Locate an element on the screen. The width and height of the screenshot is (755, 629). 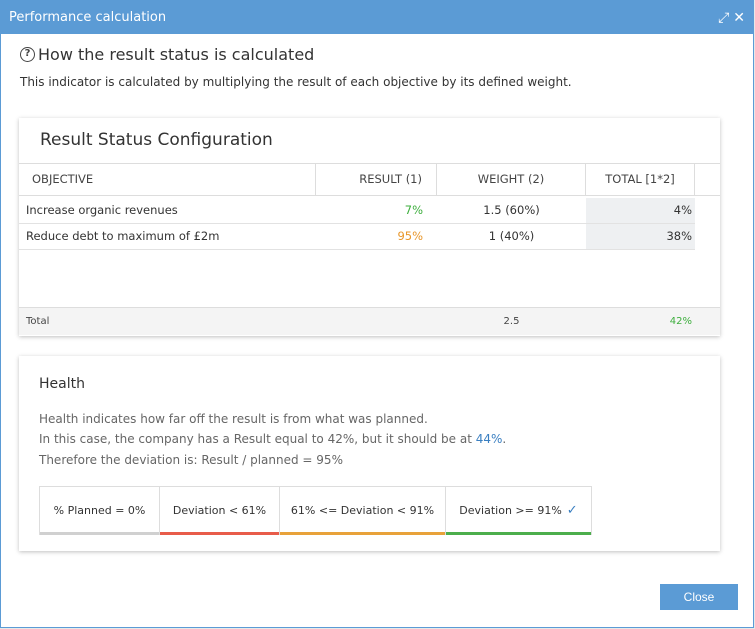
column-header-weight: WEIGHT (2) is located at coordinates (511, 179).